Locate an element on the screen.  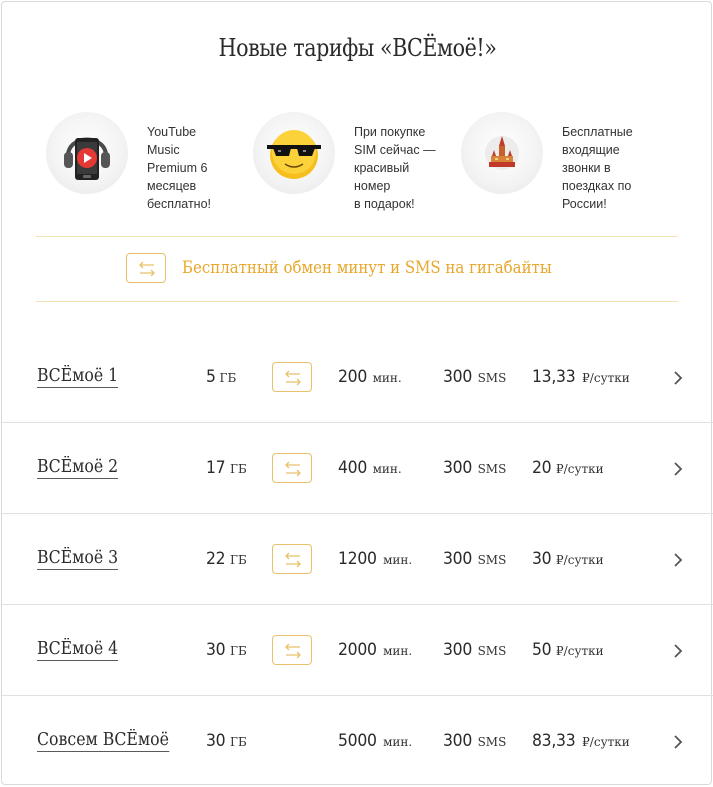
feature-line: красивый is located at coordinates (382, 168).